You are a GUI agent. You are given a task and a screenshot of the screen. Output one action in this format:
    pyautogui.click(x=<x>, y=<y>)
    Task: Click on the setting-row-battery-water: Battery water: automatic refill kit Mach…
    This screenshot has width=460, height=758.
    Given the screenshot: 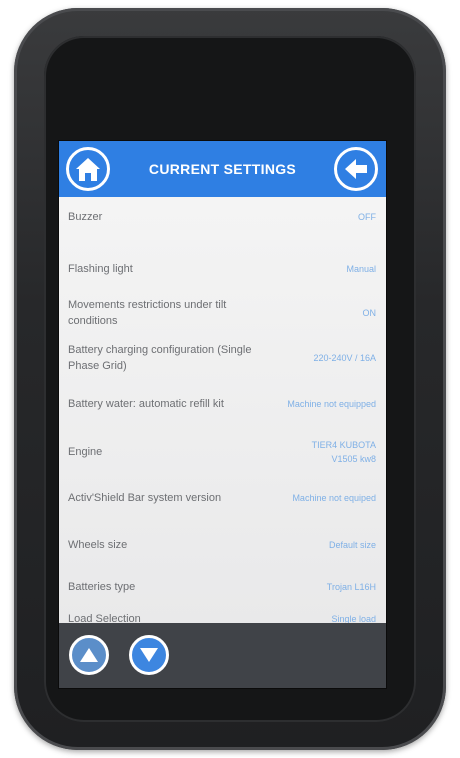 What is the action you would take?
    pyautogui.click(x=222, y=404)
    